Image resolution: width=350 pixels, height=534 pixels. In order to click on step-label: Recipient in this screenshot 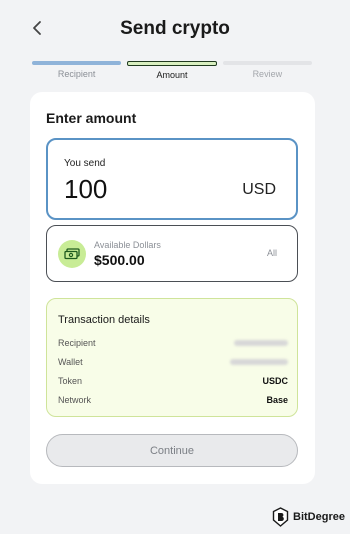, I will do `click(76, 74)`.